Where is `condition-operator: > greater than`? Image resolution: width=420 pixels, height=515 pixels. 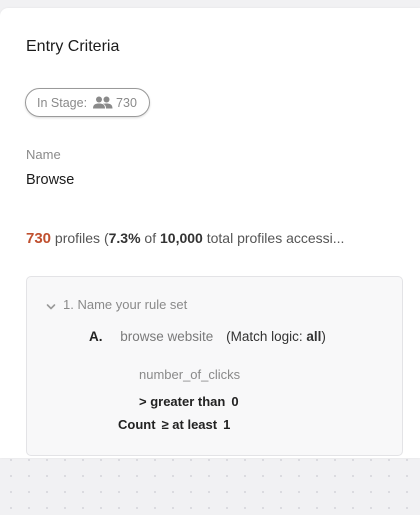 condition-operator: > greater than is located at coordinates (182, 401).